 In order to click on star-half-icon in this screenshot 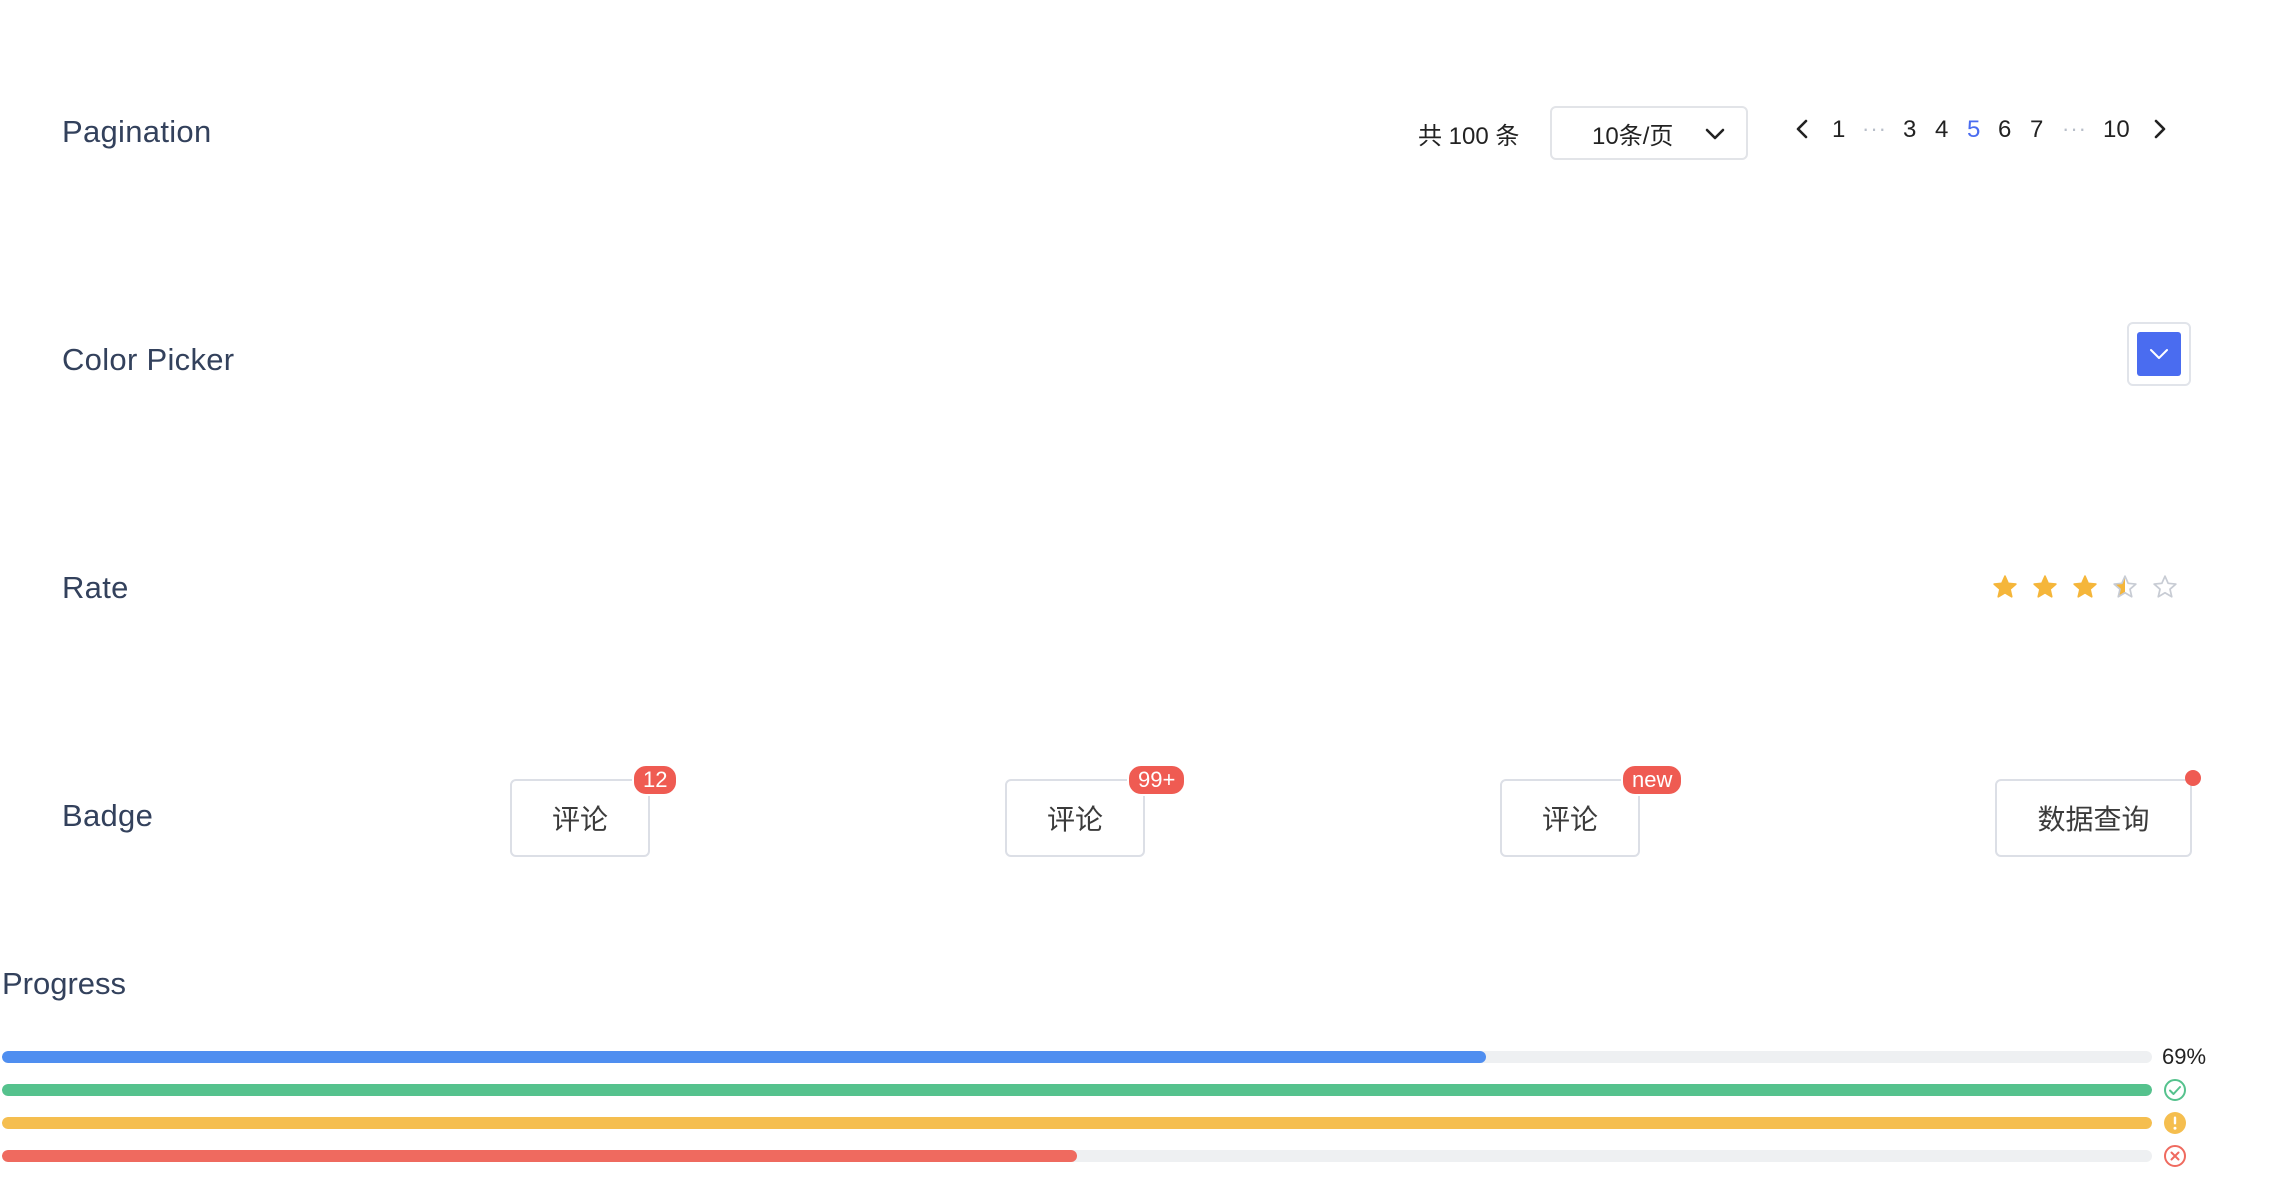, I will do `click(2125, 587)`.